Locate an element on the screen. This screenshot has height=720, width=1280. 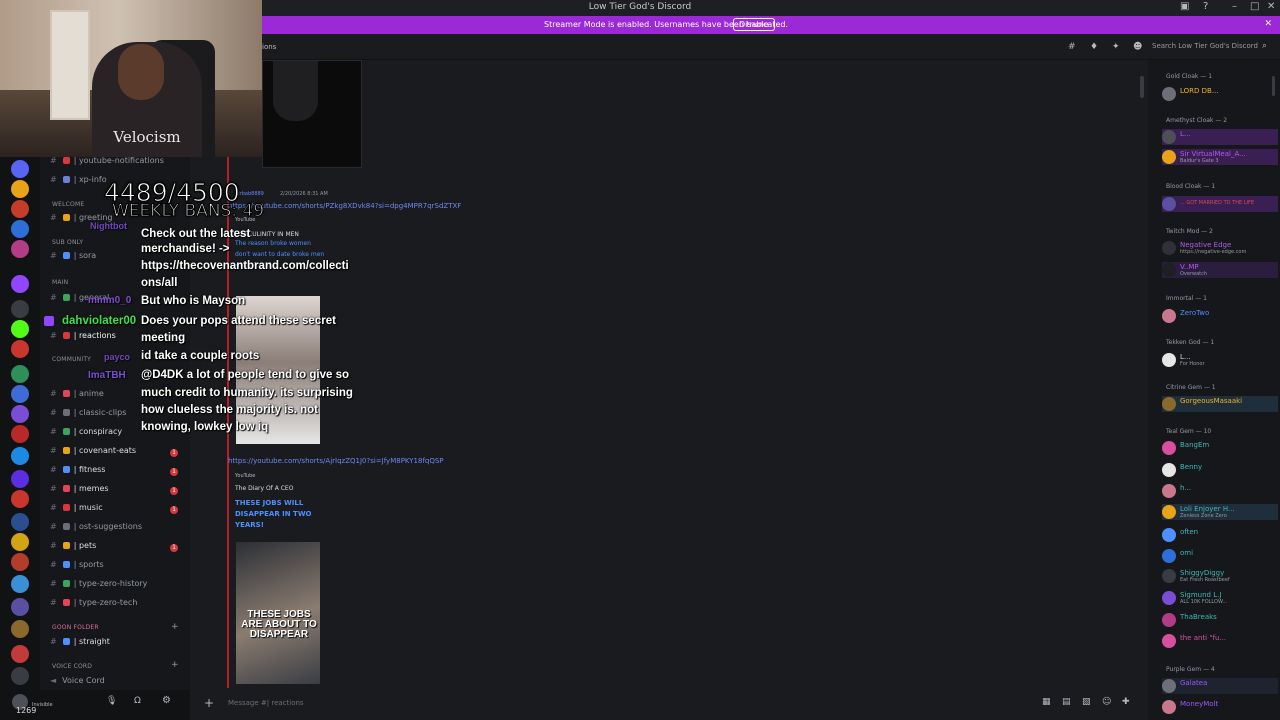
maximize-button: □ is located at coordinates (1254, 6).